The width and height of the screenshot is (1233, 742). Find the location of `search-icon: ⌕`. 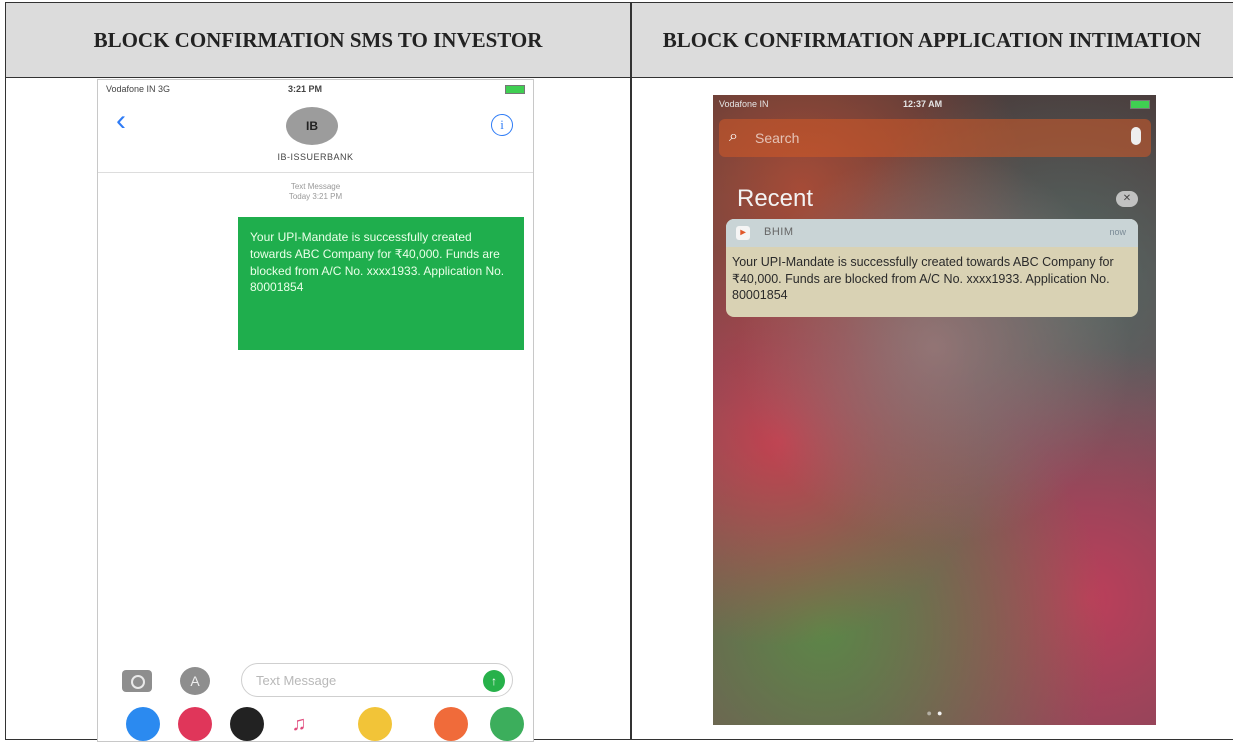

search-icon: ⌕ is located at coordinates (733, 136).